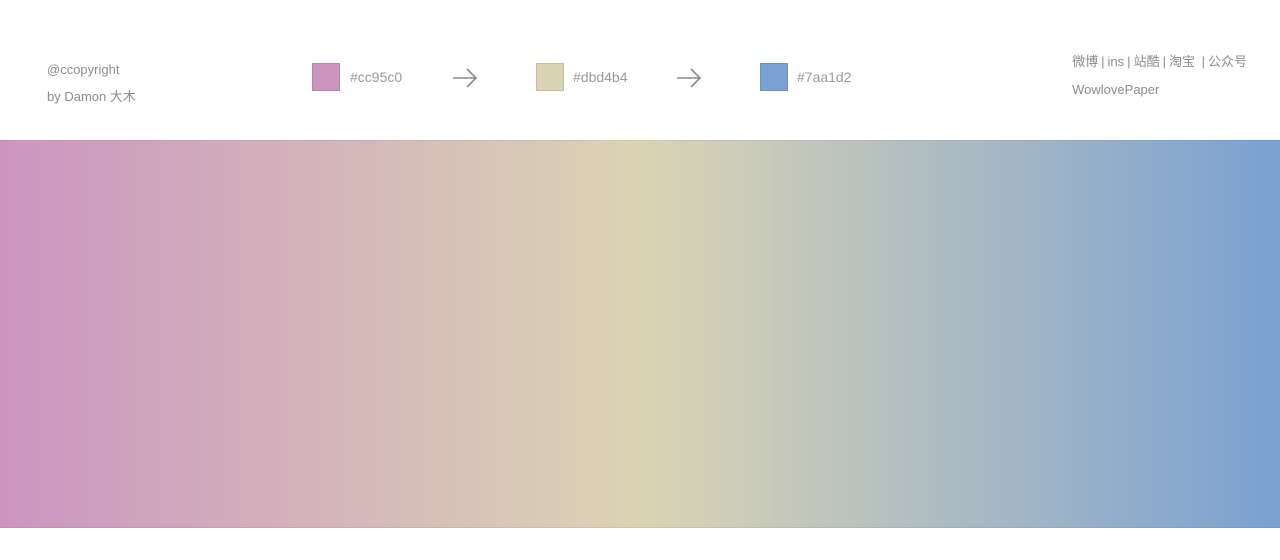 The height and width of the screenshot is (560, 1280). What do you see at coordinates (774, 77) in the screenshot?
I see `color-swatch-end` at bounding box center [774, 77].